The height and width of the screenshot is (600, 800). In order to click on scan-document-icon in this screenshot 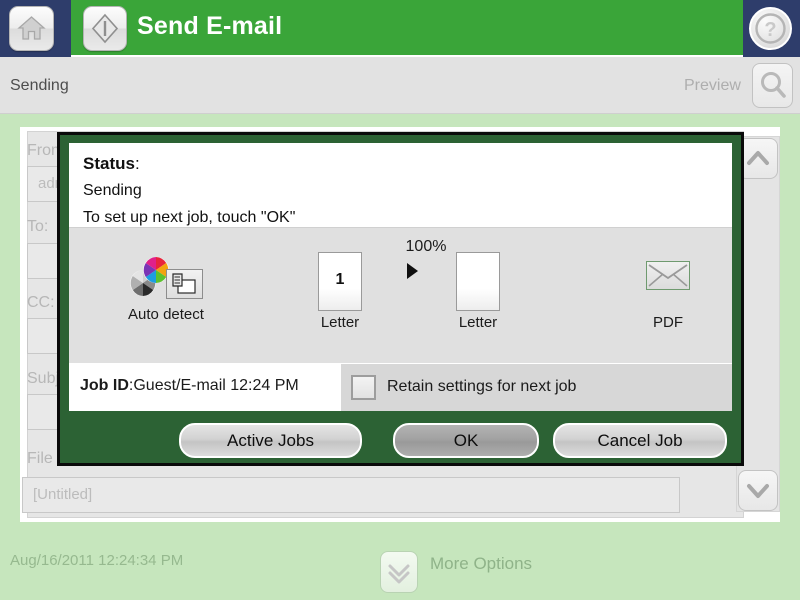, I will do `click(184, 284)`.